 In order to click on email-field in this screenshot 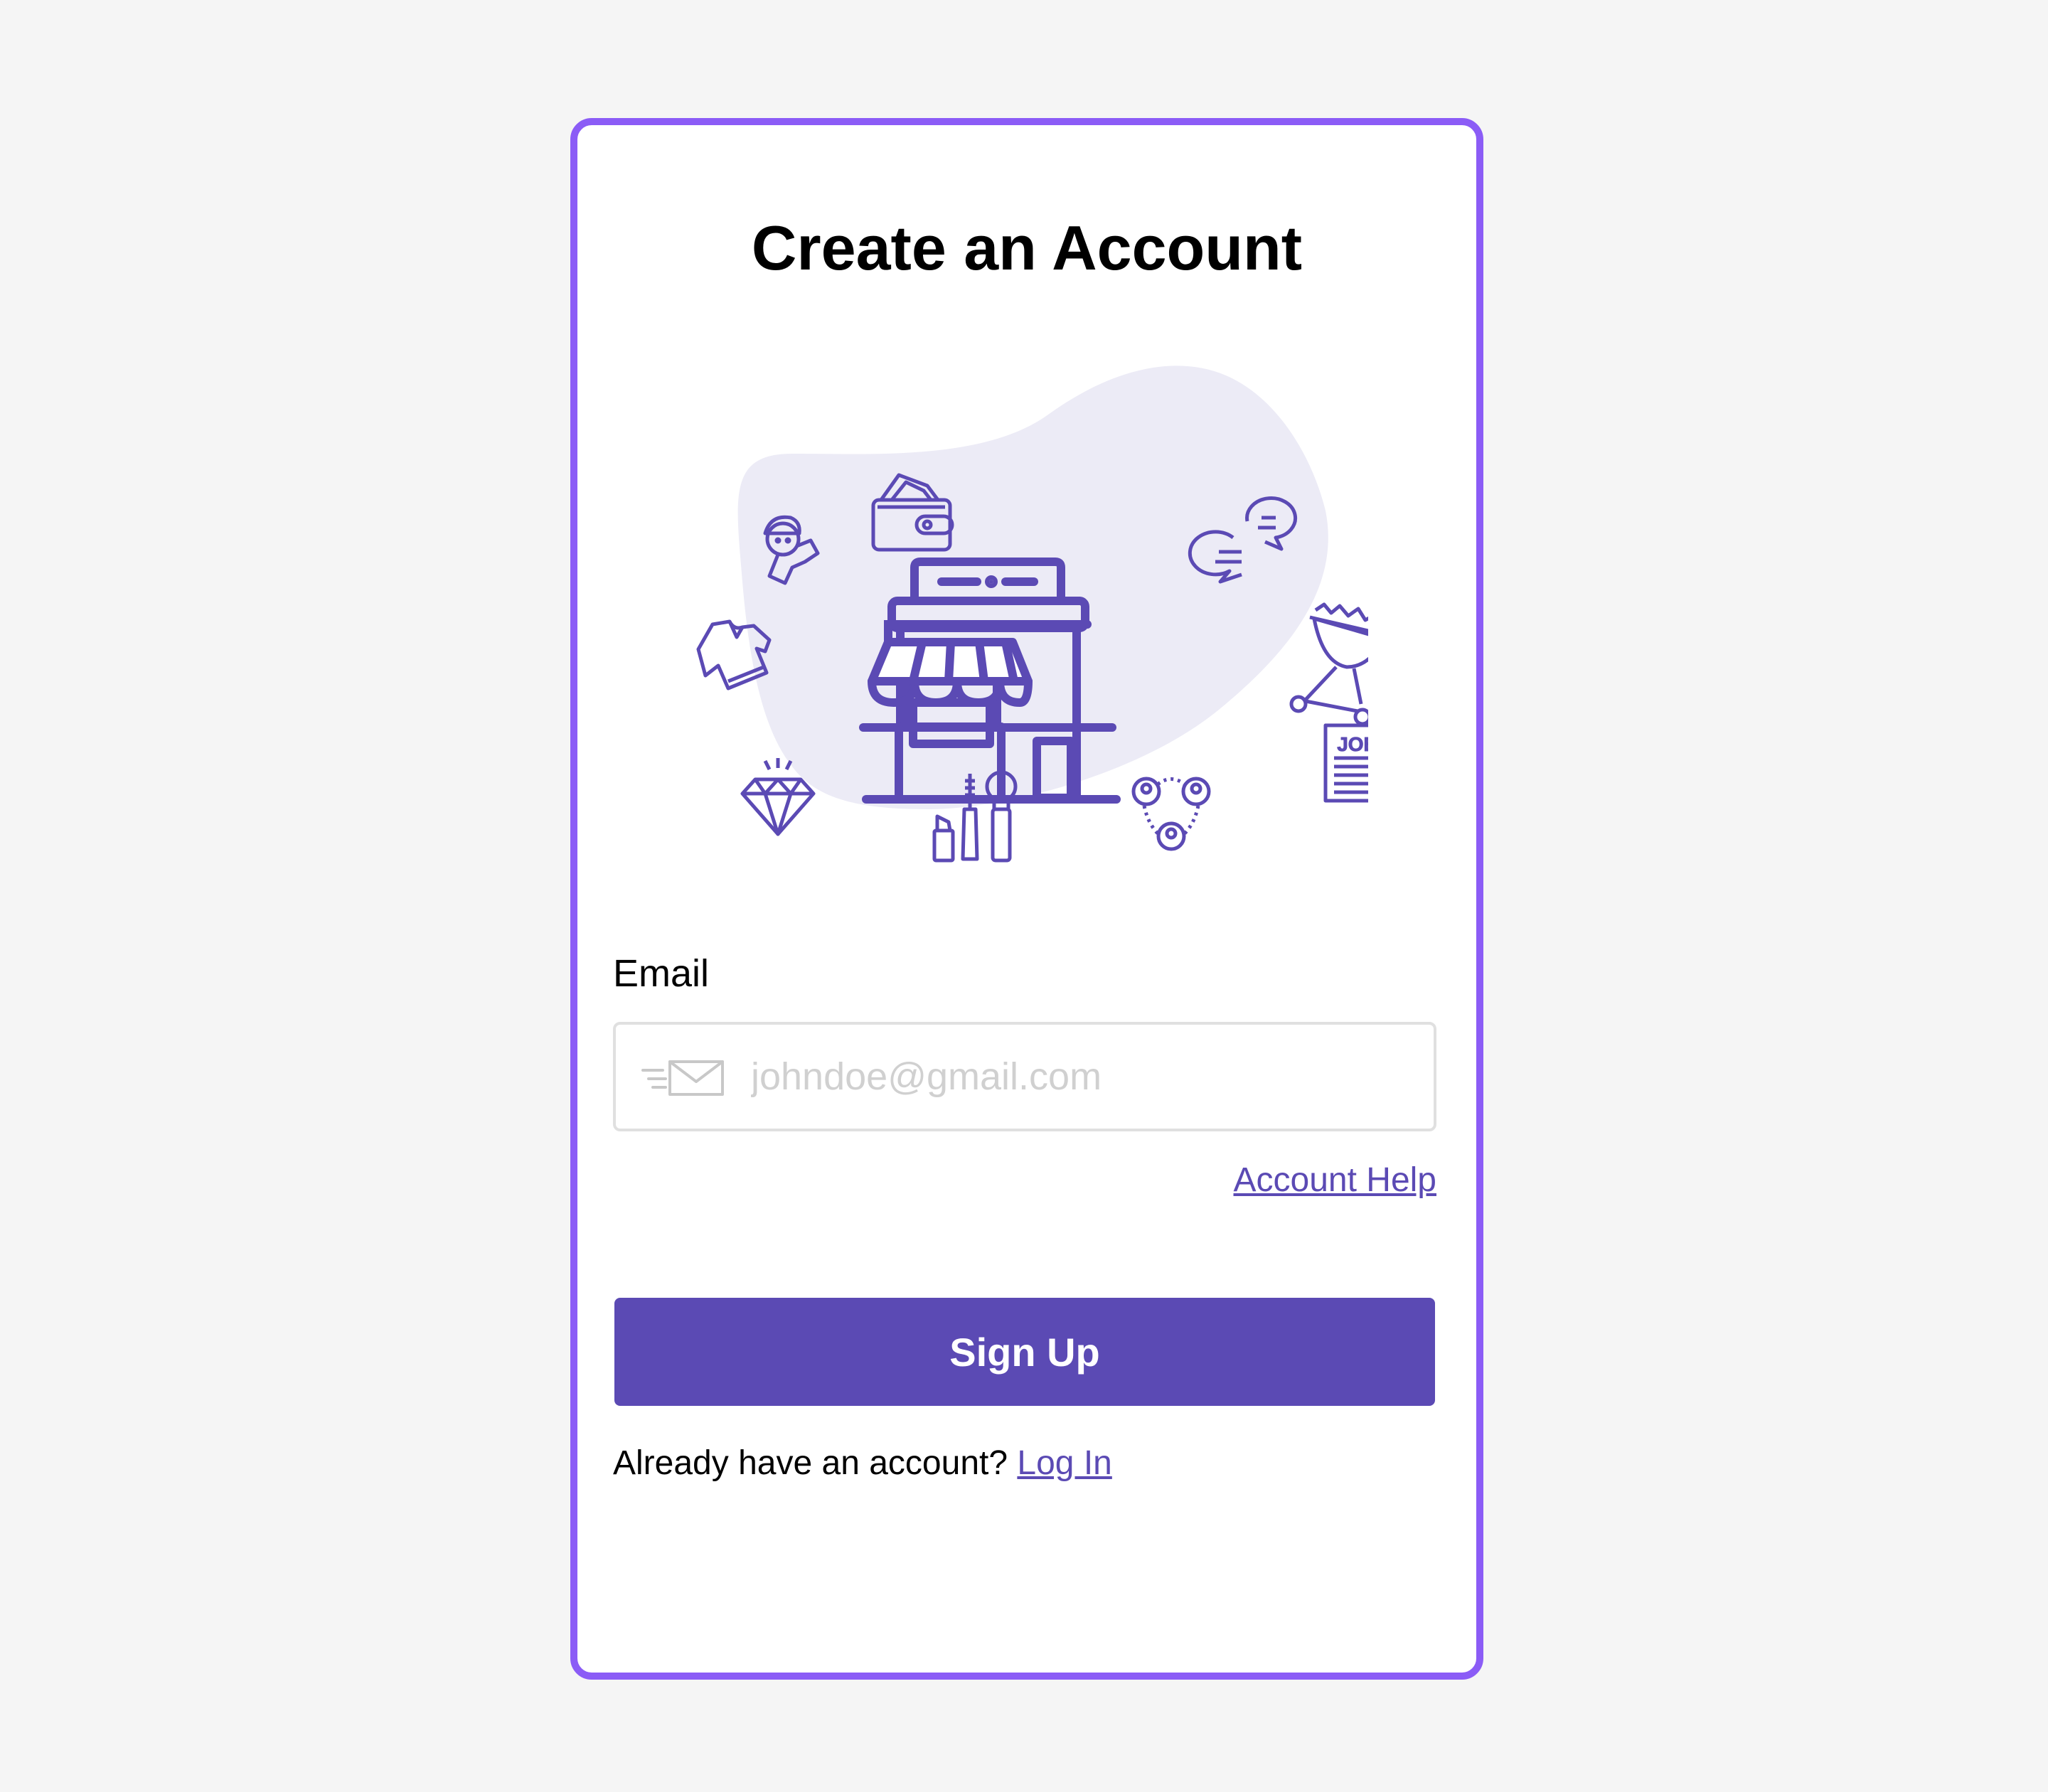, I will do `click(1024, 1076)`.